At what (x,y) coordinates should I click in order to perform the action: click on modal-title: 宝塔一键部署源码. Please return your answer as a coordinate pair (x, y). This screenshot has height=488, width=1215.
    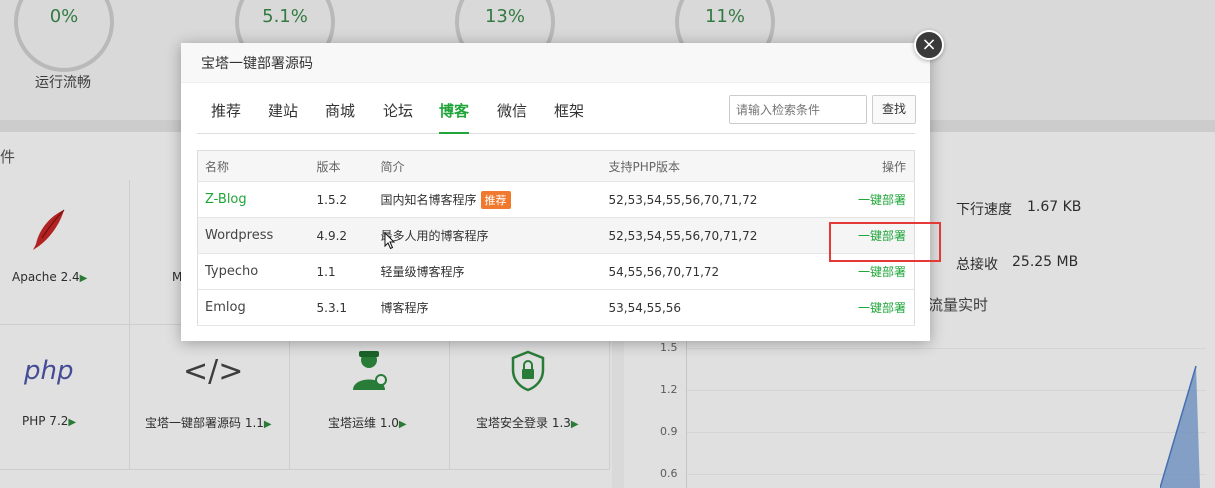
    Looking at the image, I should click on (555, 63).